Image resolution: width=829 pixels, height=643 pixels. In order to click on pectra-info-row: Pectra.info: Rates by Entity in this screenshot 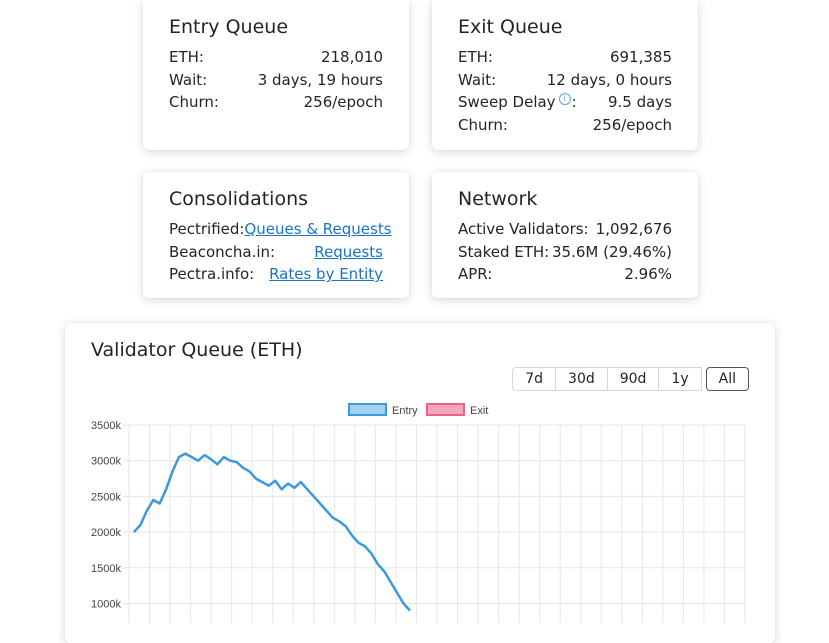, I will do `click(276, 274)`.